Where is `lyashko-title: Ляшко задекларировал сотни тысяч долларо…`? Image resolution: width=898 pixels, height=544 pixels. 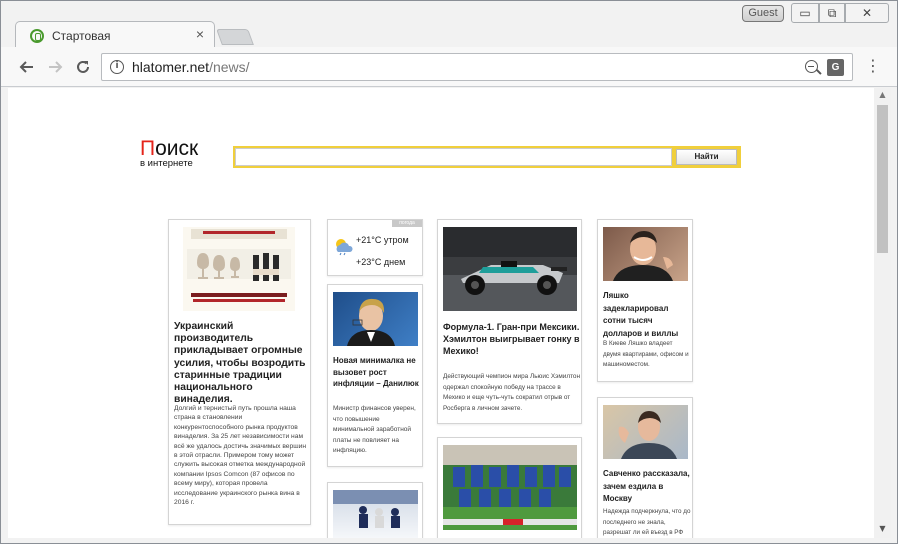
lyashko-title: Ляшко задекларировал сотни тысяч долларо… is located at coordinates (647, 315).